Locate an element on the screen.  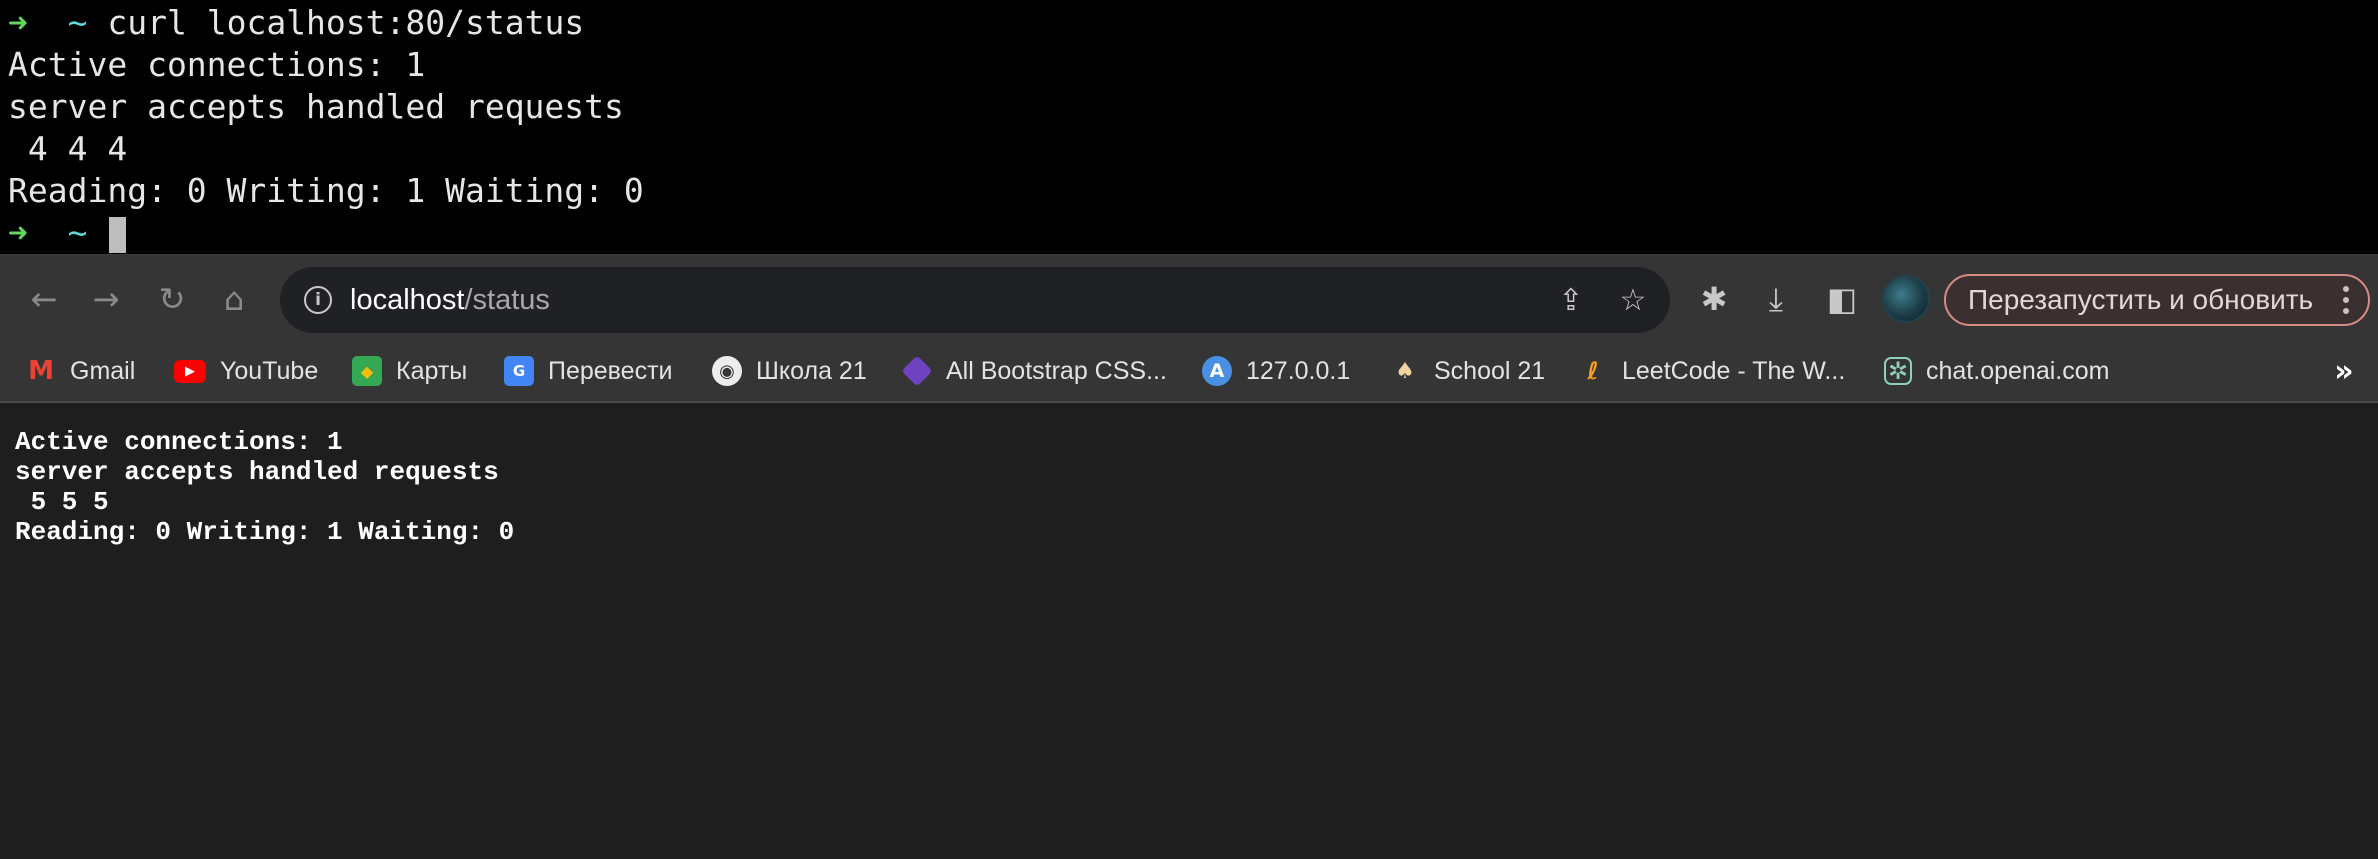
status-line: server accepts handled requests is located at coordinates (257, 472).